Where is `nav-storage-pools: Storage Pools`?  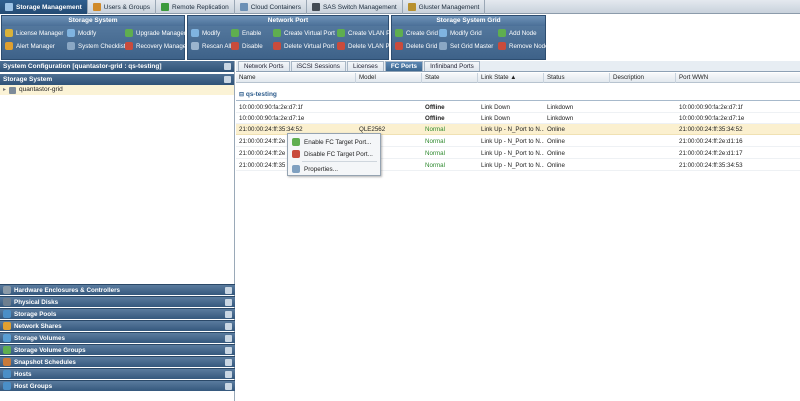
nav-storage-pools: Storage Pools is located at coordinates (117, 313).